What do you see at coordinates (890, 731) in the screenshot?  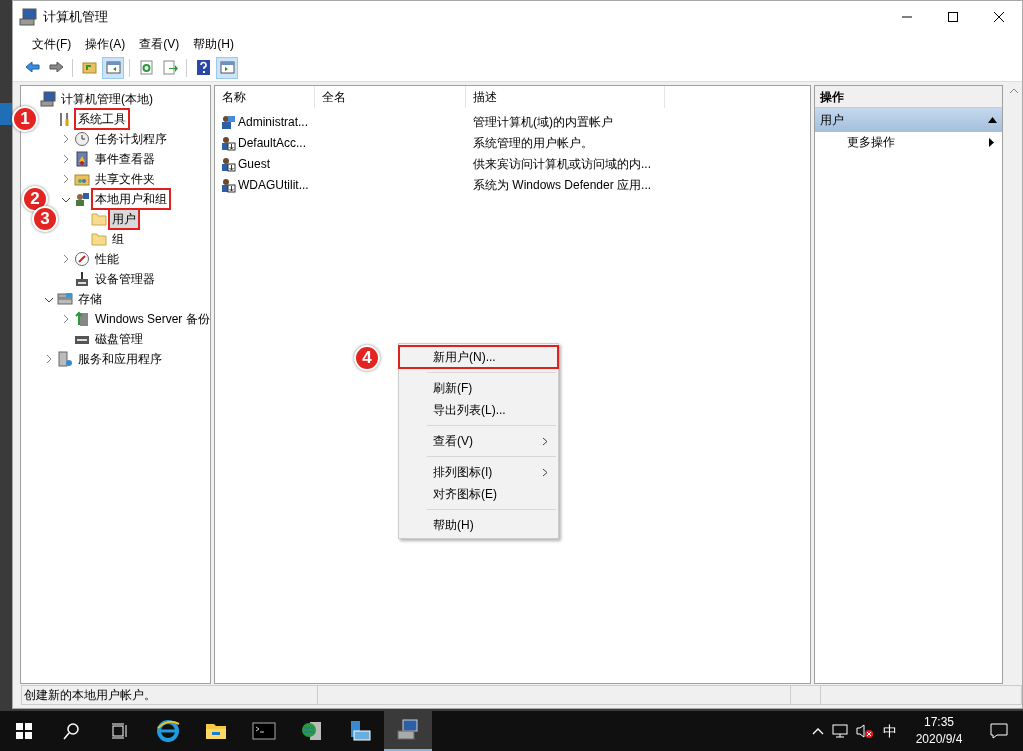 I see `input-method-indicator: 中` at bounding box center [890, 731].